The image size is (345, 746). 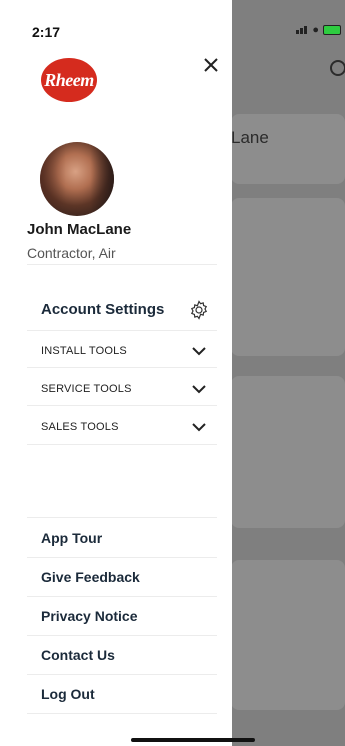 What do you see at coordinates (84, 351) in the screenshot?
I see `install-tools-section: INSTALL TOOLS` at bounding box center [84, 351].